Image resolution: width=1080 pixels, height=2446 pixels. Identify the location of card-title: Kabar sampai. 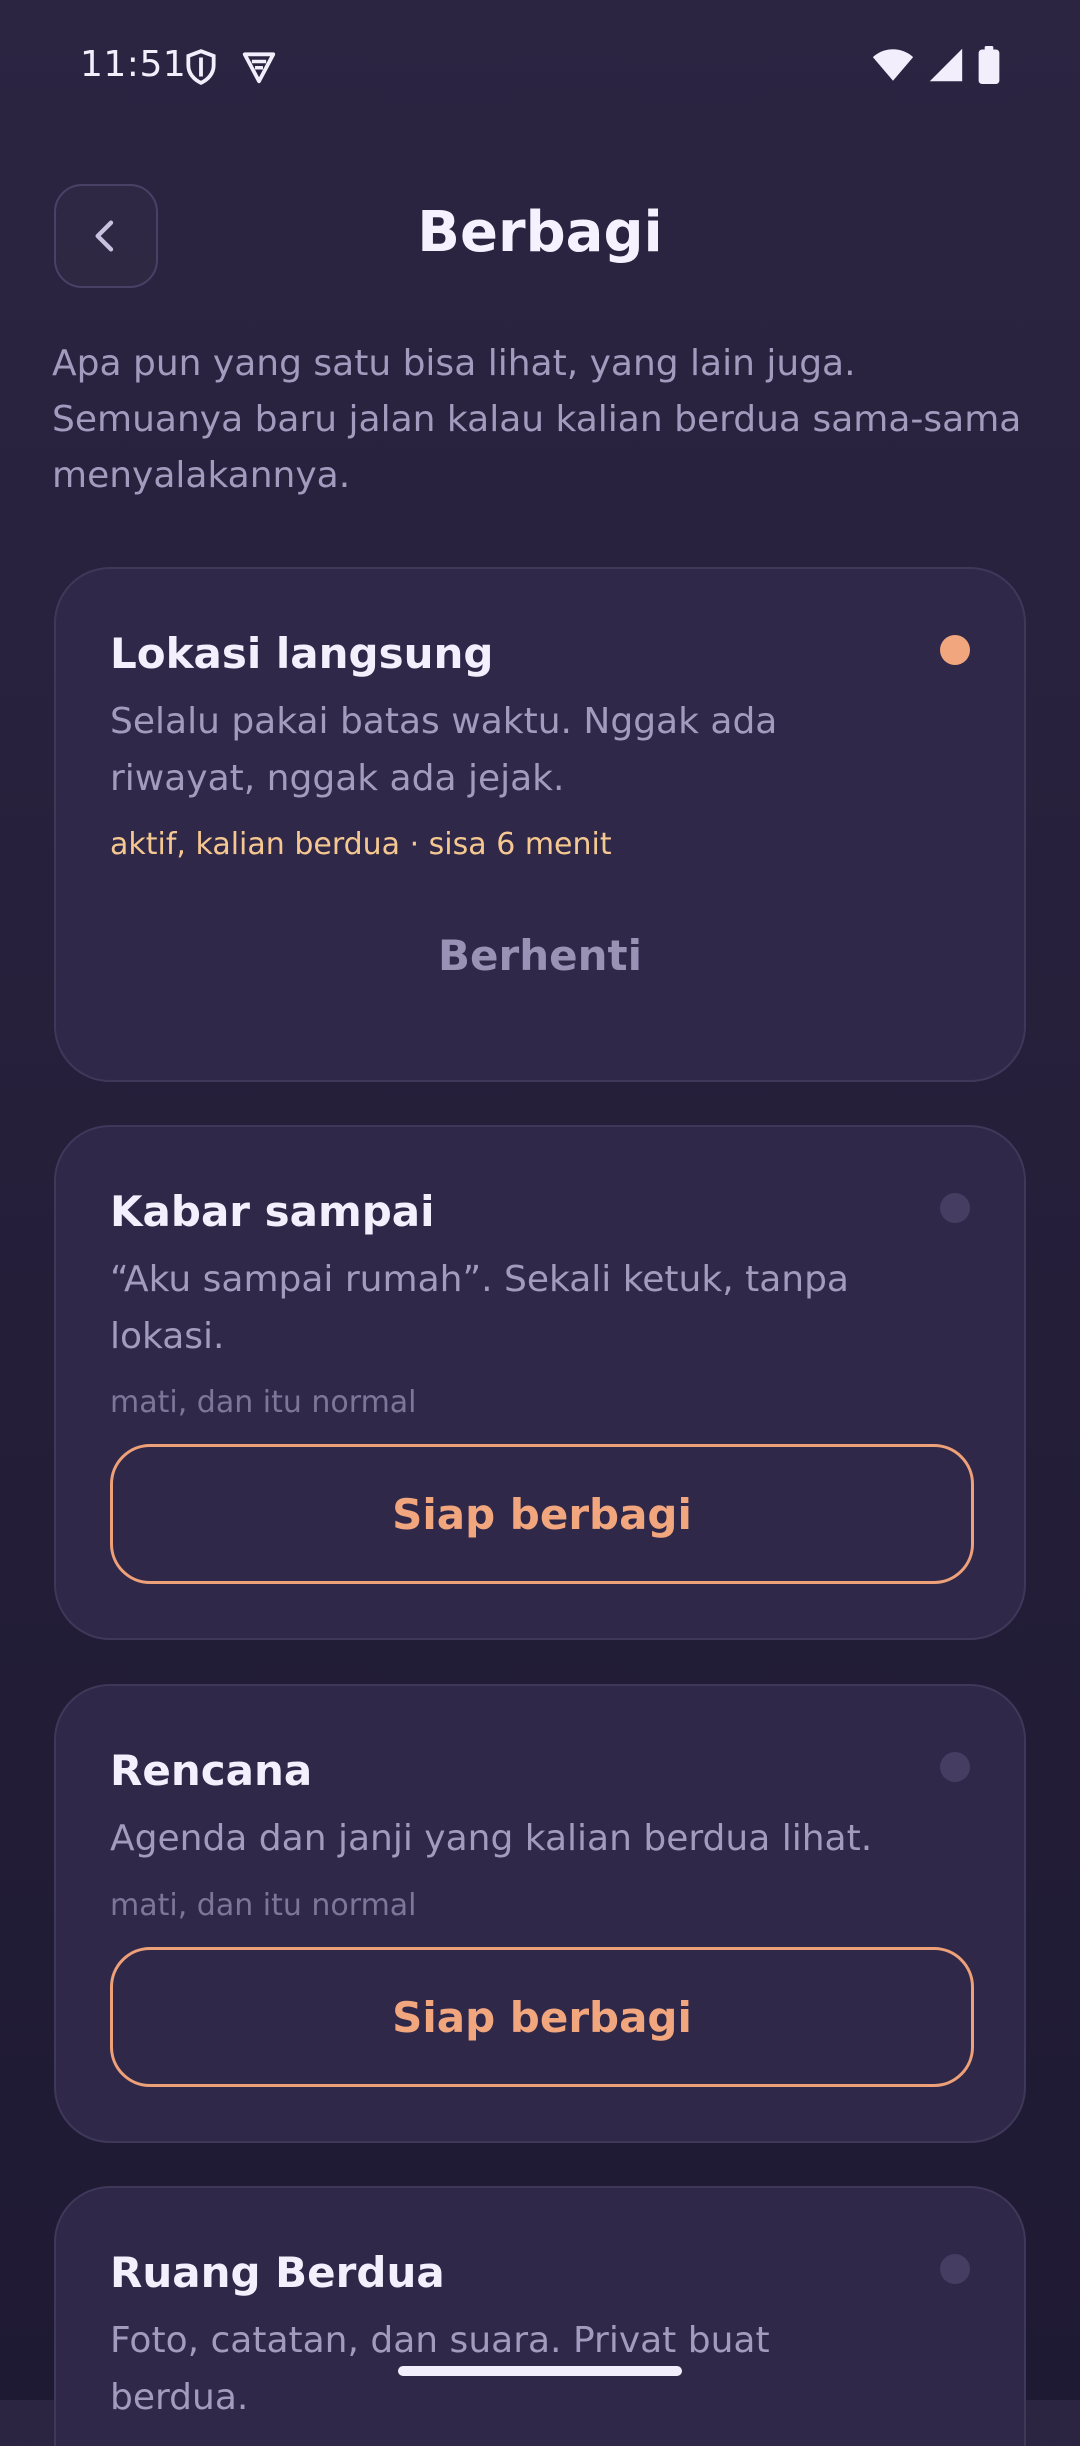
(272, 1211).